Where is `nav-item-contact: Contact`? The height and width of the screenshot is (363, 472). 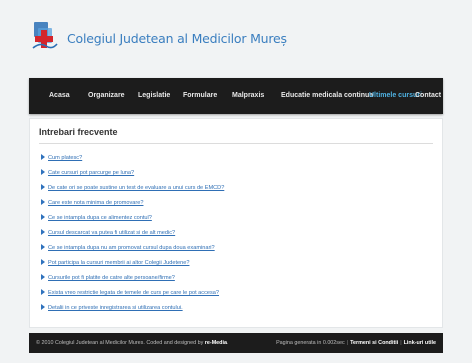 nav-item-contact: Contact is located at coordinates (428, 96).